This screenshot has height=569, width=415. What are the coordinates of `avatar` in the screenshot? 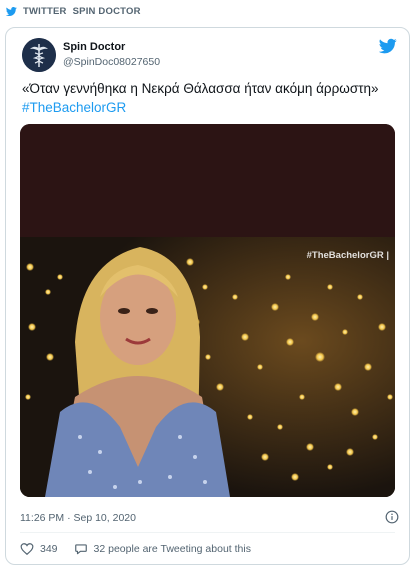 It's located at (39, 55).